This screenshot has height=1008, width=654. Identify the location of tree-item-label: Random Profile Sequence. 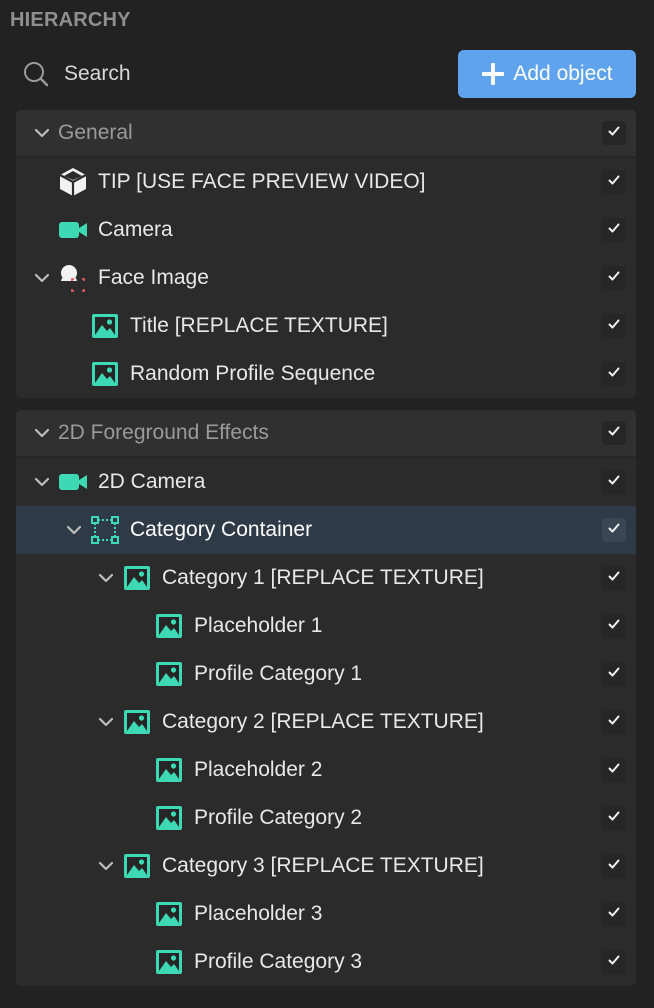
(253, 373).